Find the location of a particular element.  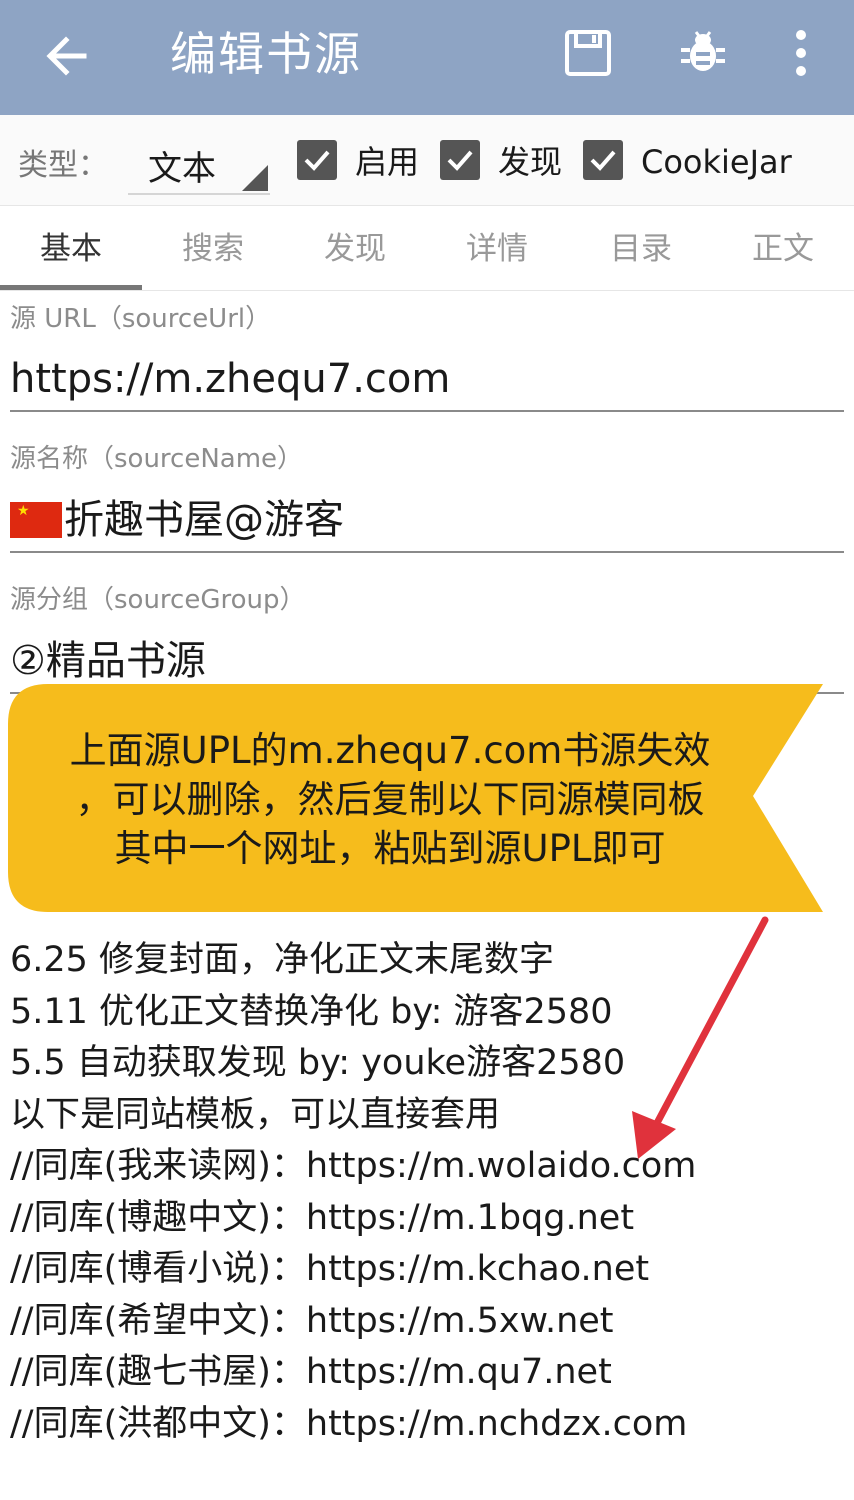

type-select: 文本 is located at coordinates (199, 161).